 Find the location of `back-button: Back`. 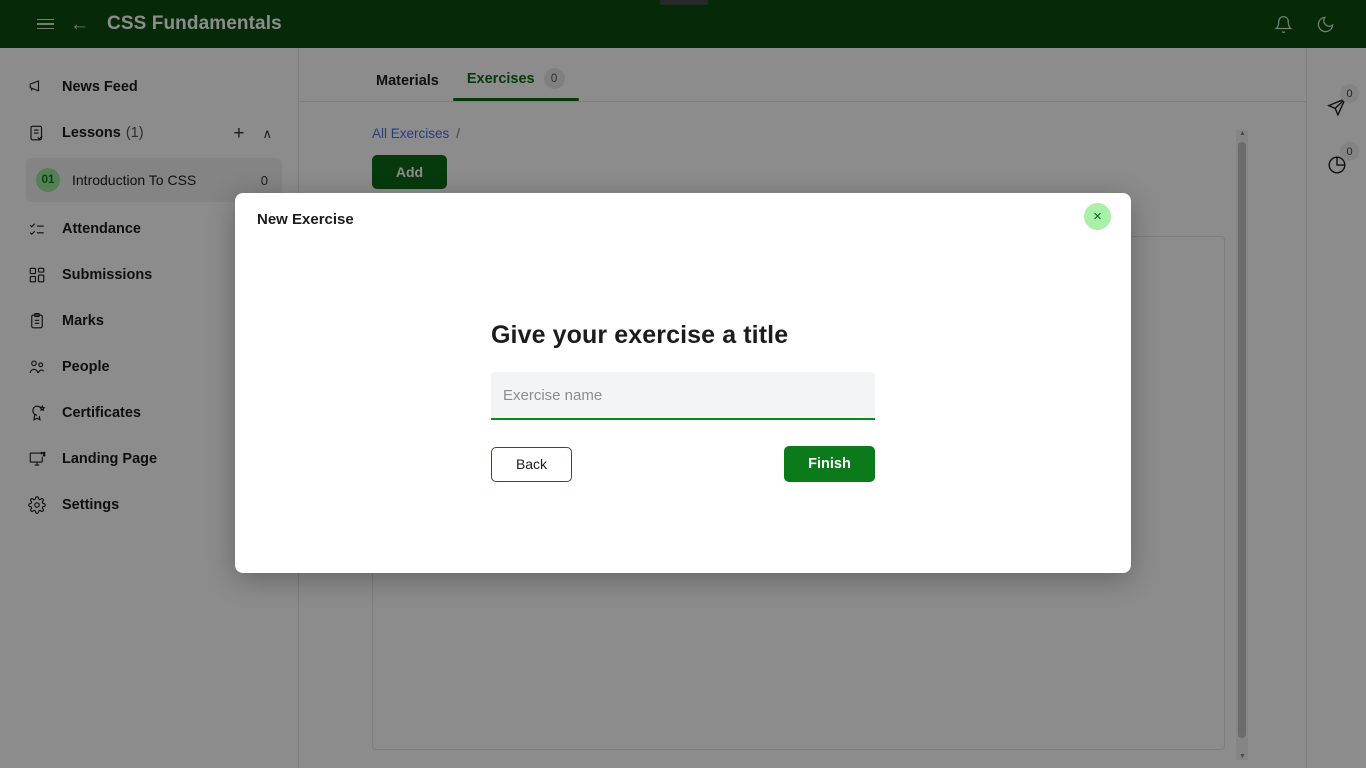

back-button: Back is located at coordinates (531, 464).